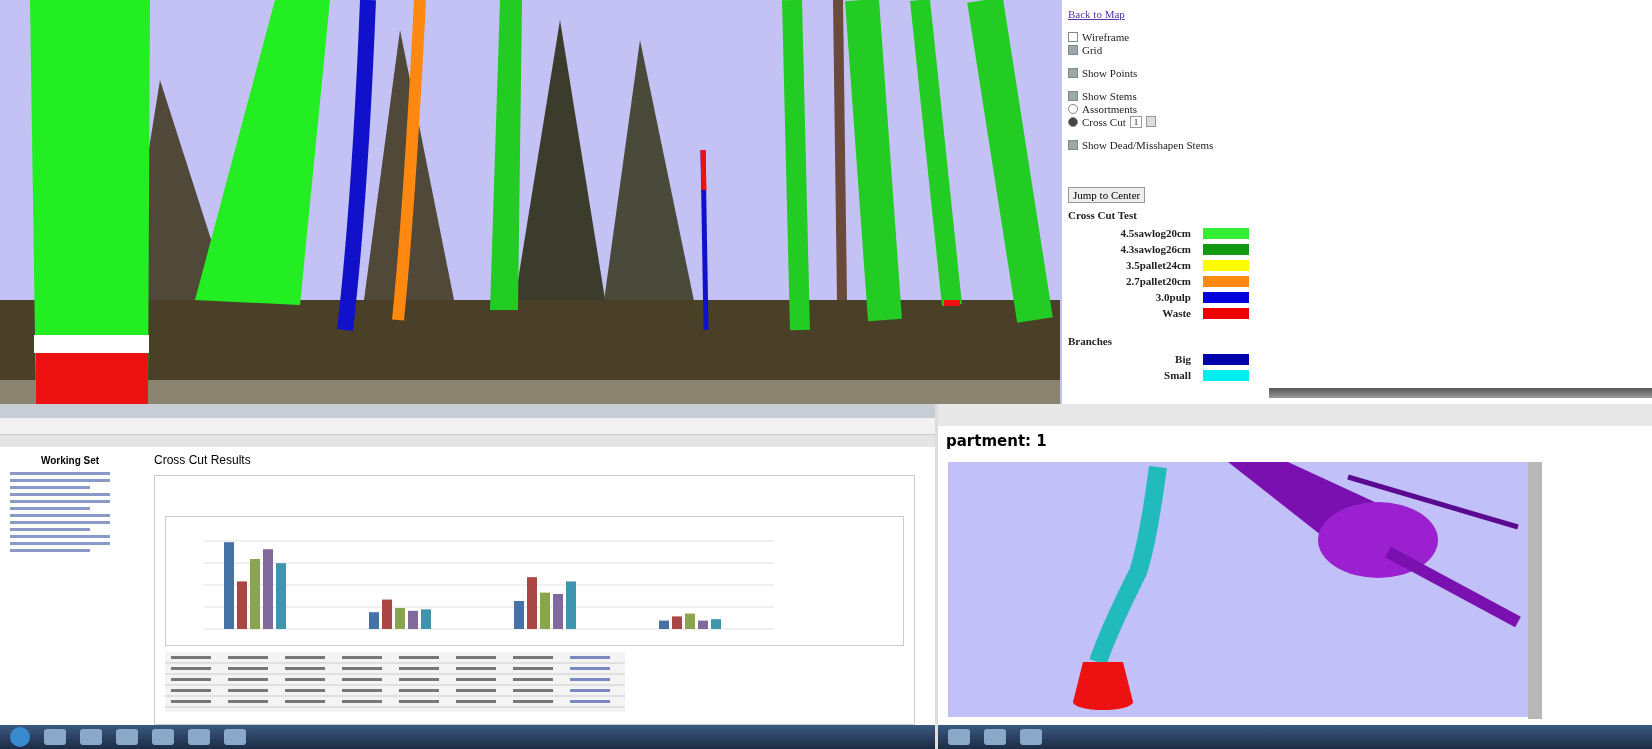  I want to click on page-heading: partment: 1, so click(996, 441).